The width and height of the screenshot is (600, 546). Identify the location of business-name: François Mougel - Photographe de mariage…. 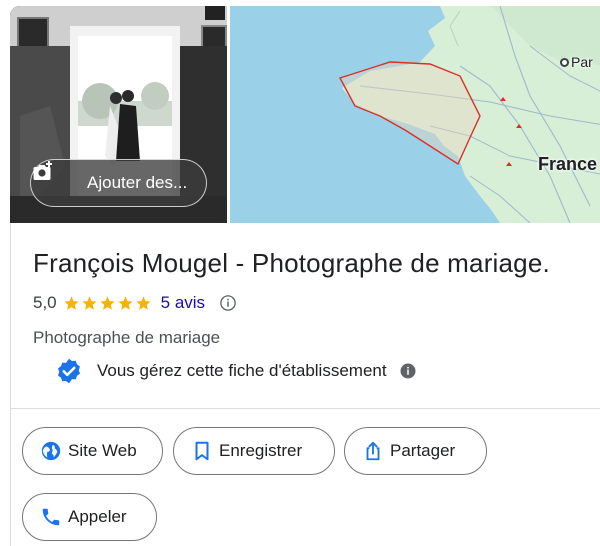
(291, 263).